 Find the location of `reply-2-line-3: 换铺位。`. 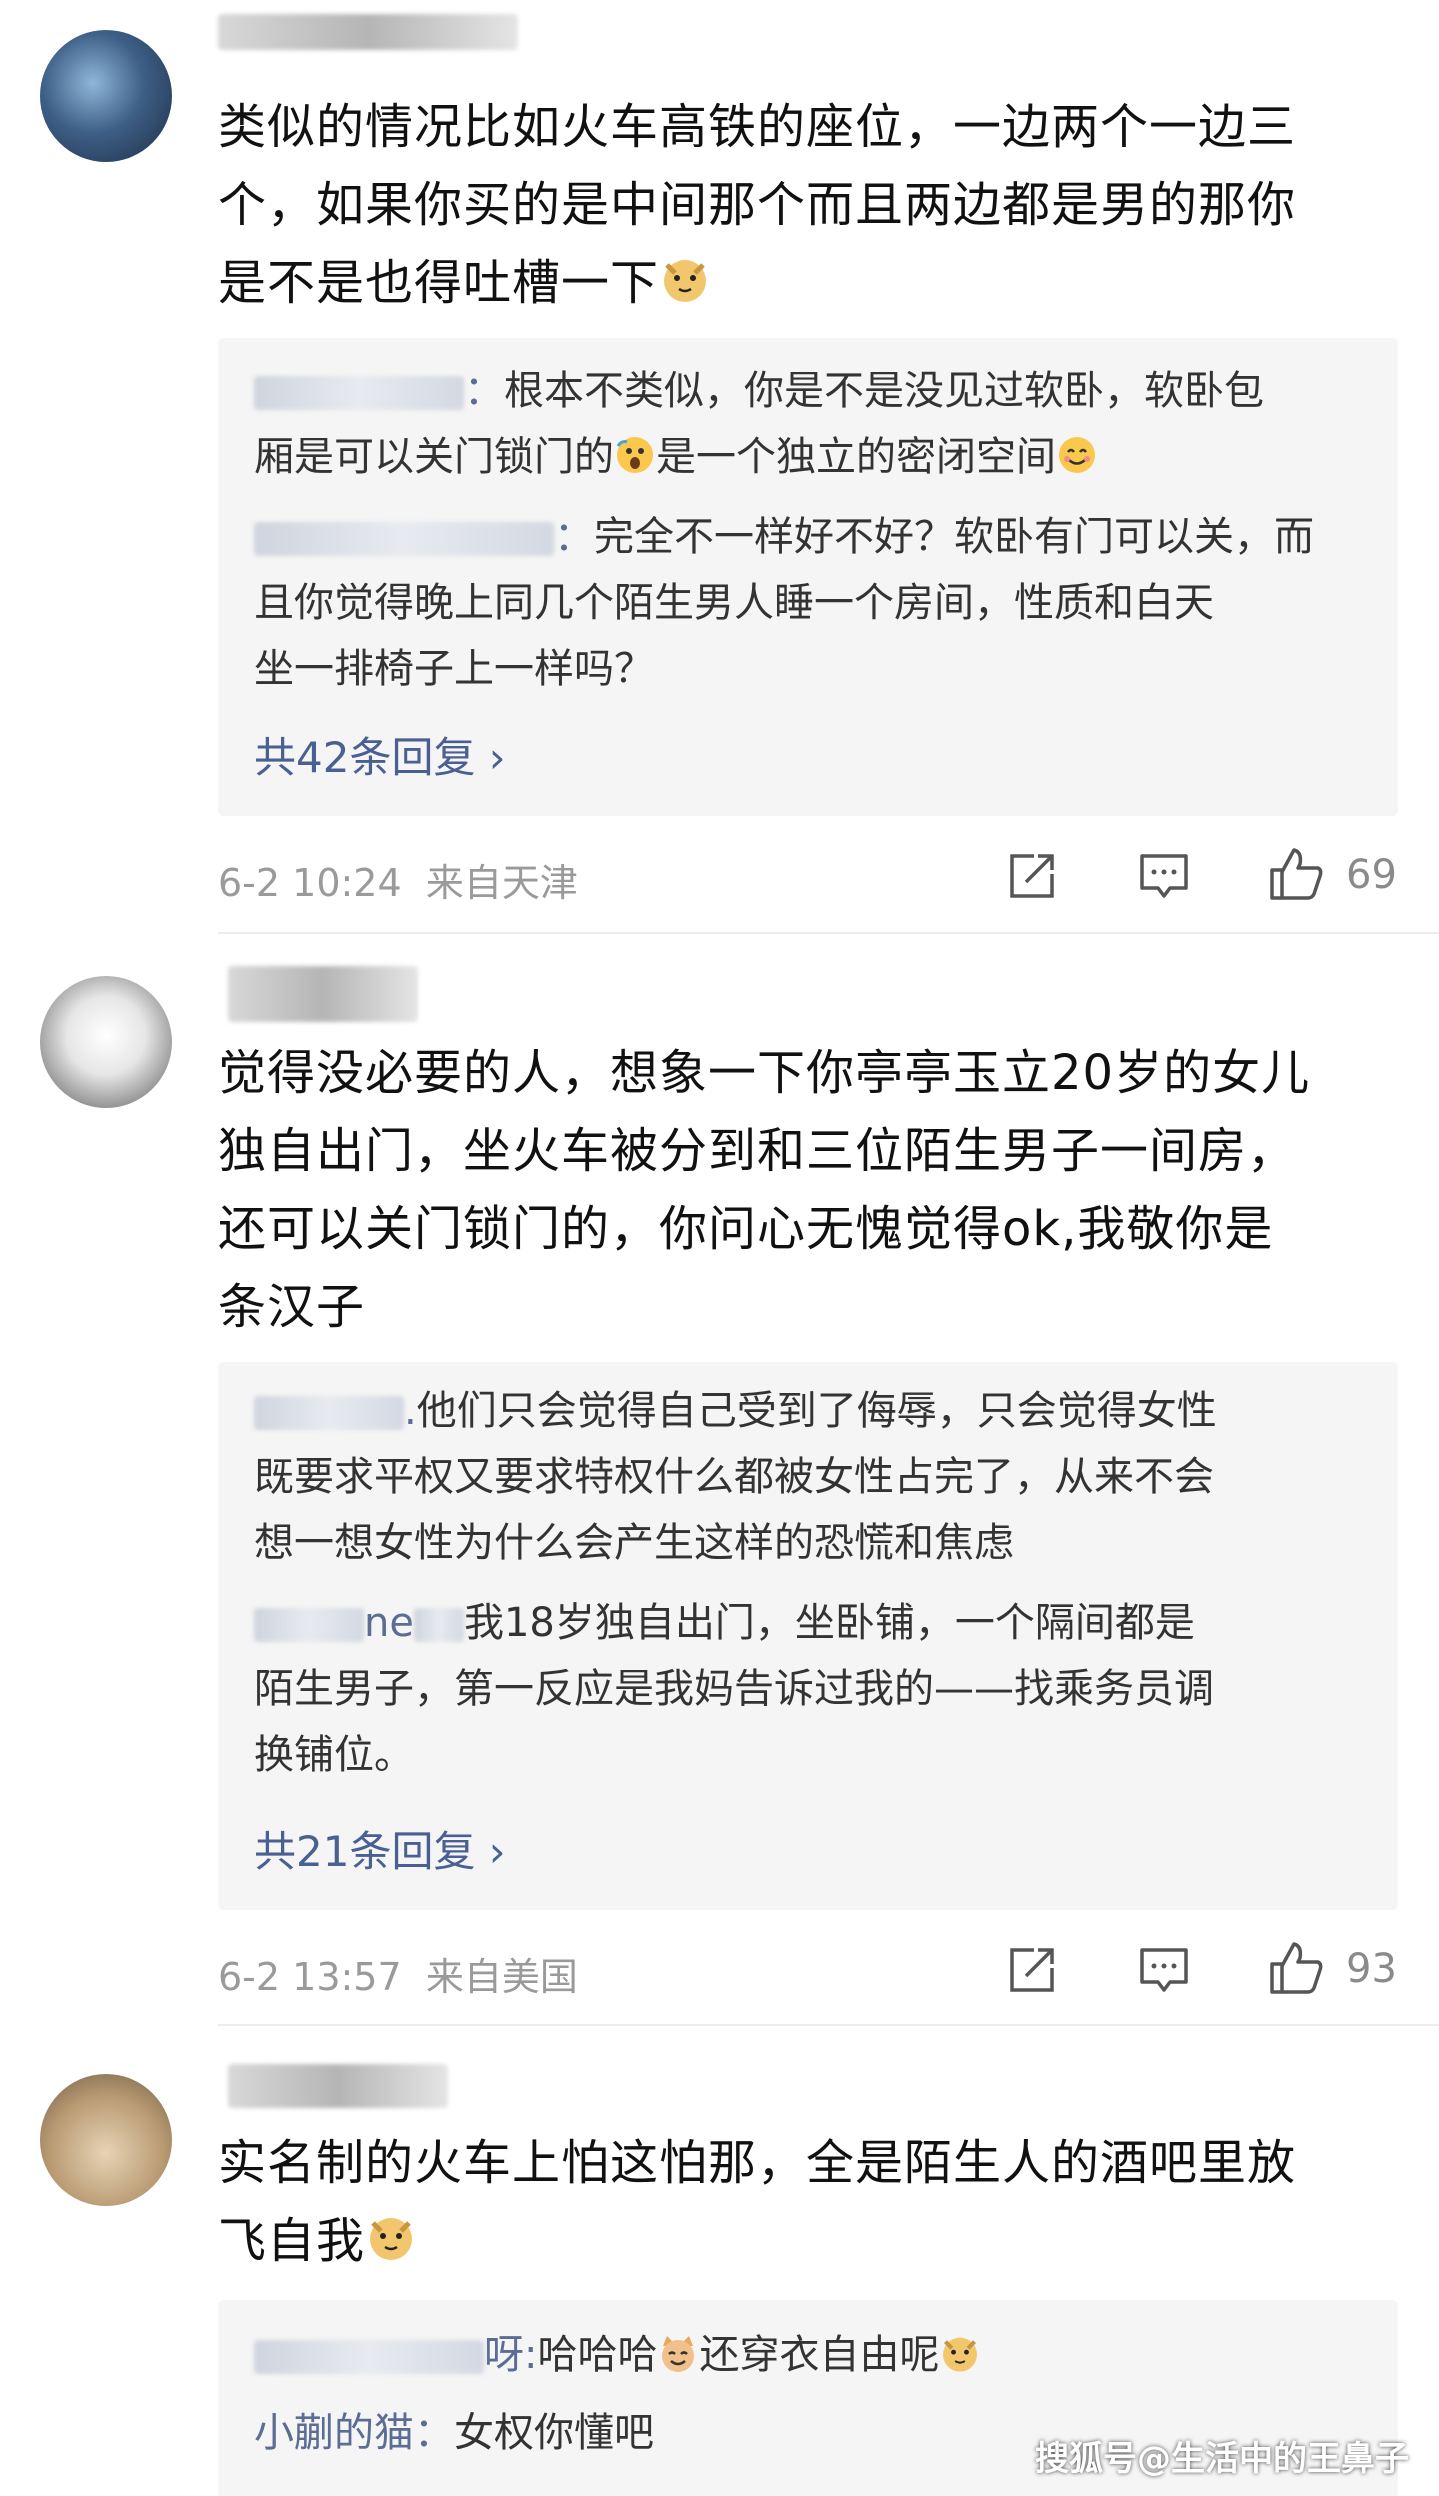

reply-2-line-3: 换铺位。 is located at coordinates (334, 1755).